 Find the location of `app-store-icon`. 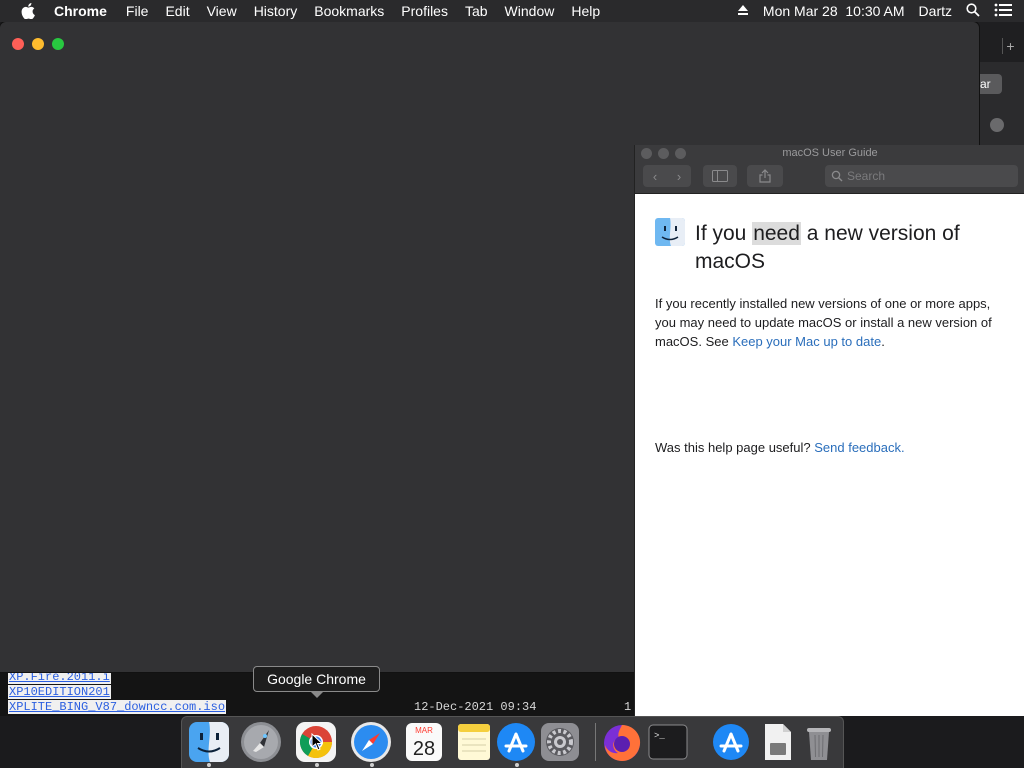

app-store-icon is located at coordinates (516, 742).